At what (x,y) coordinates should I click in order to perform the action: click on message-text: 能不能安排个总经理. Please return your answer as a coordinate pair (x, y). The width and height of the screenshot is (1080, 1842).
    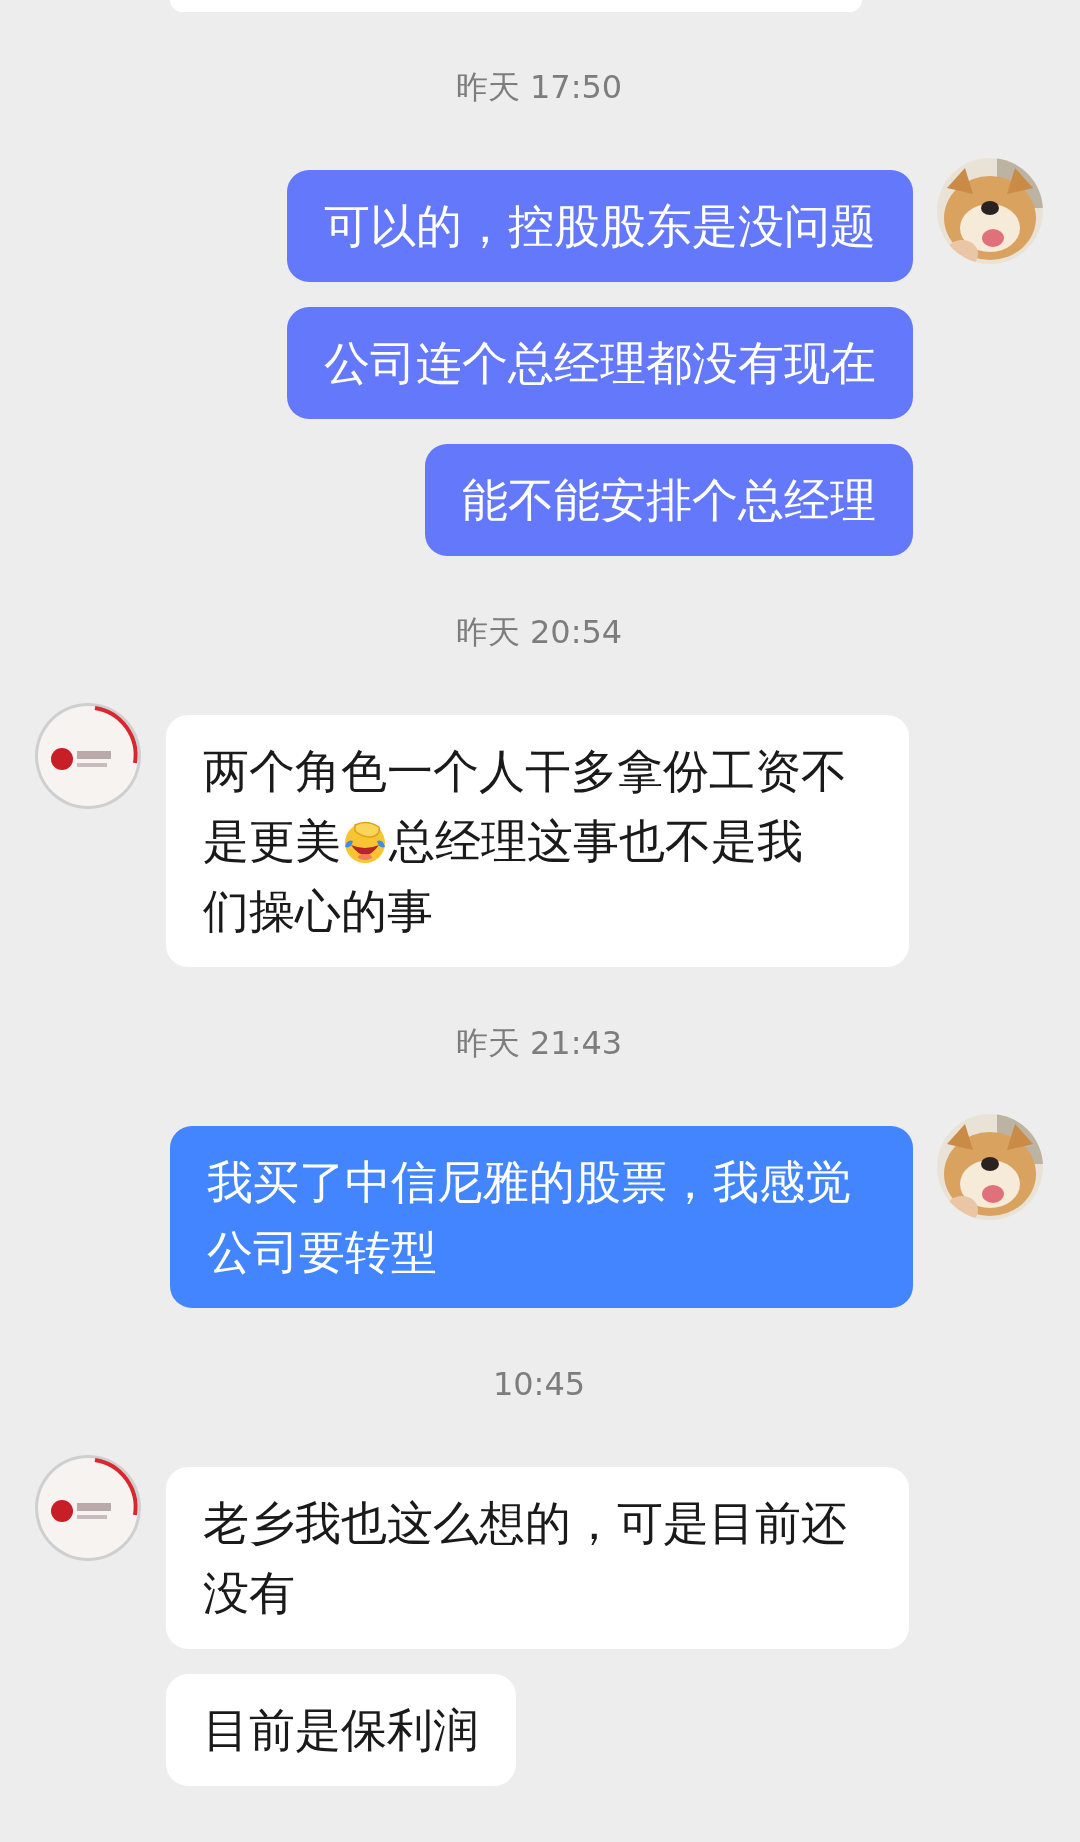
    Looking at the image, I should click on (669, 500).